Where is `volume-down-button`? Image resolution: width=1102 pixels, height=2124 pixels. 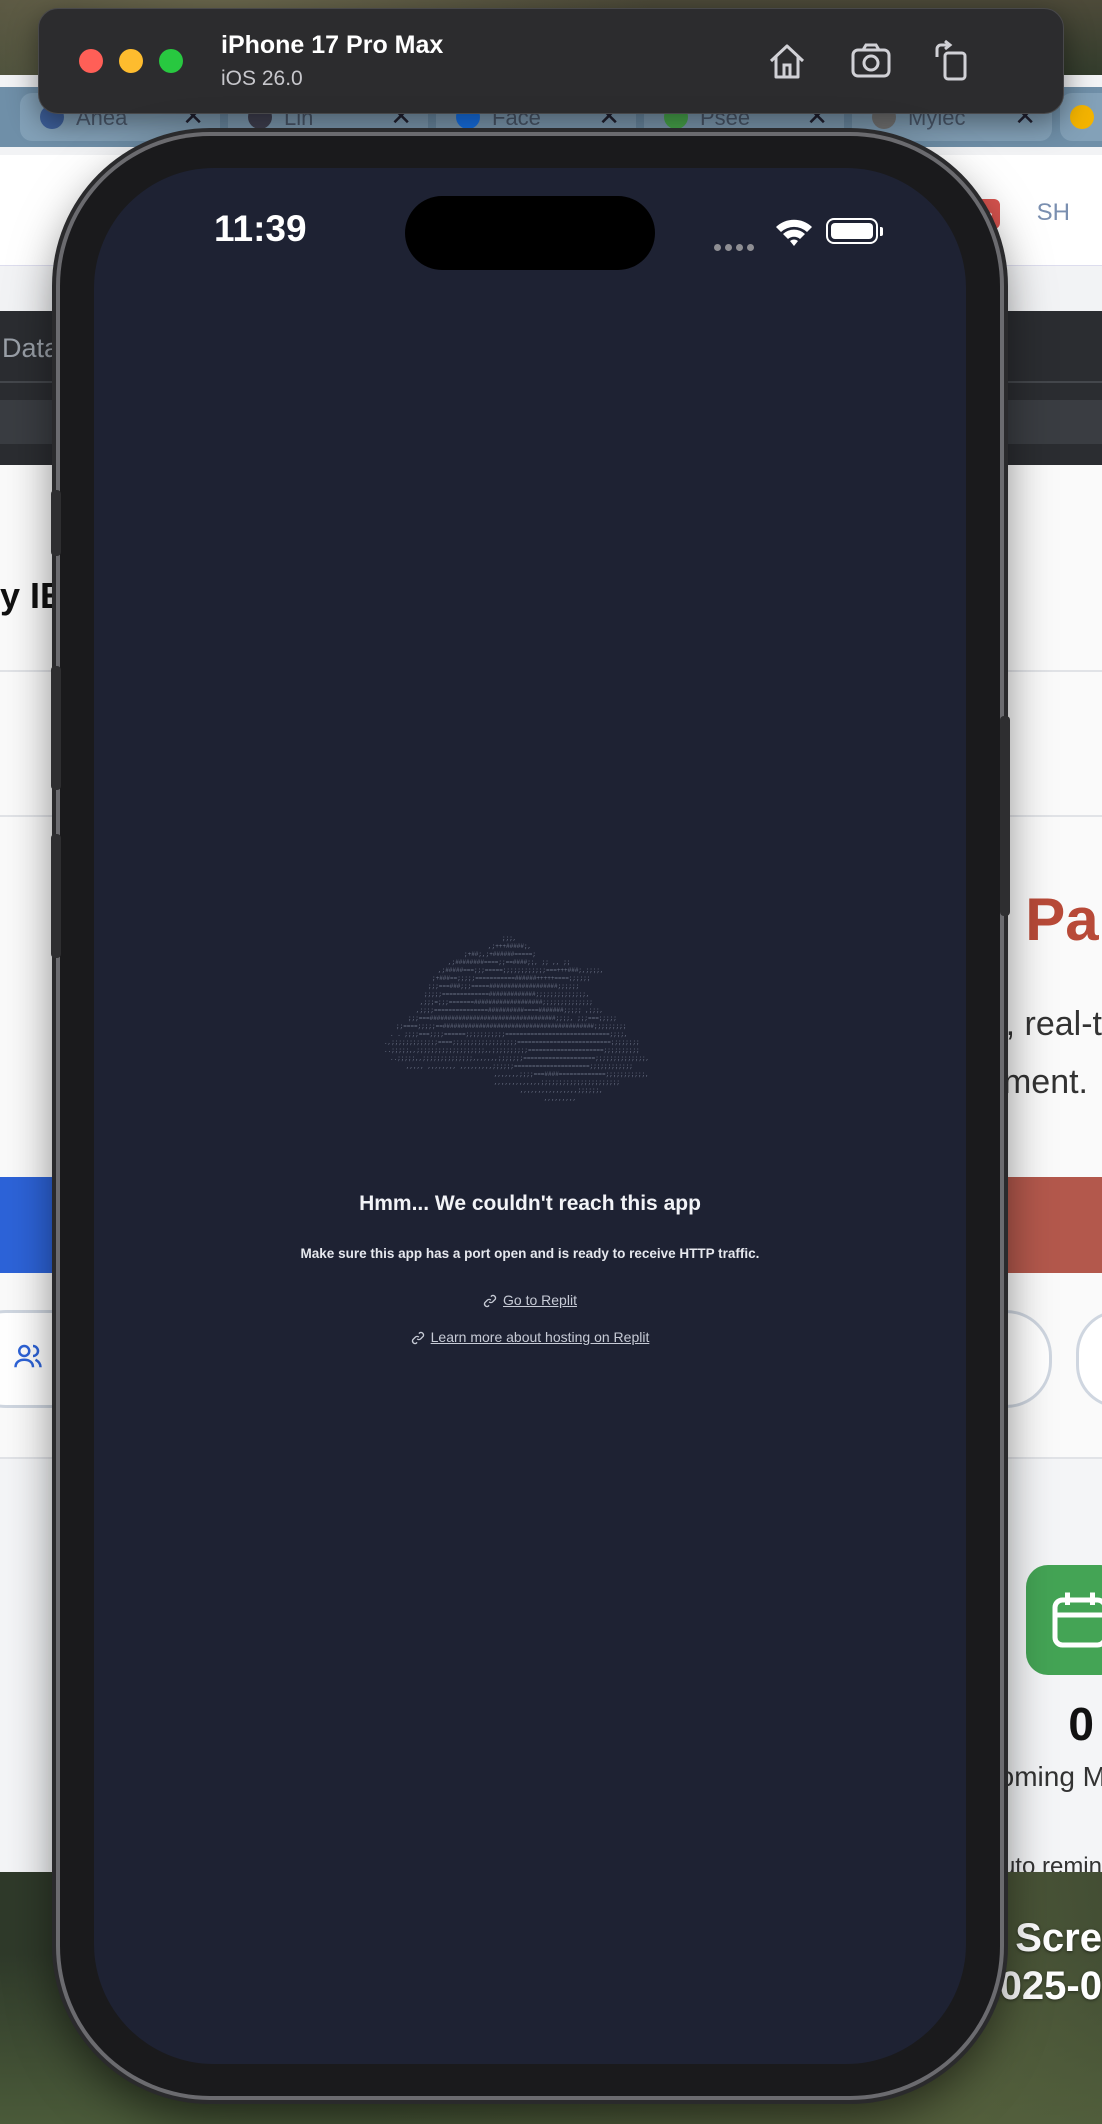
volume-down-button is located at coordinates (56, 896).